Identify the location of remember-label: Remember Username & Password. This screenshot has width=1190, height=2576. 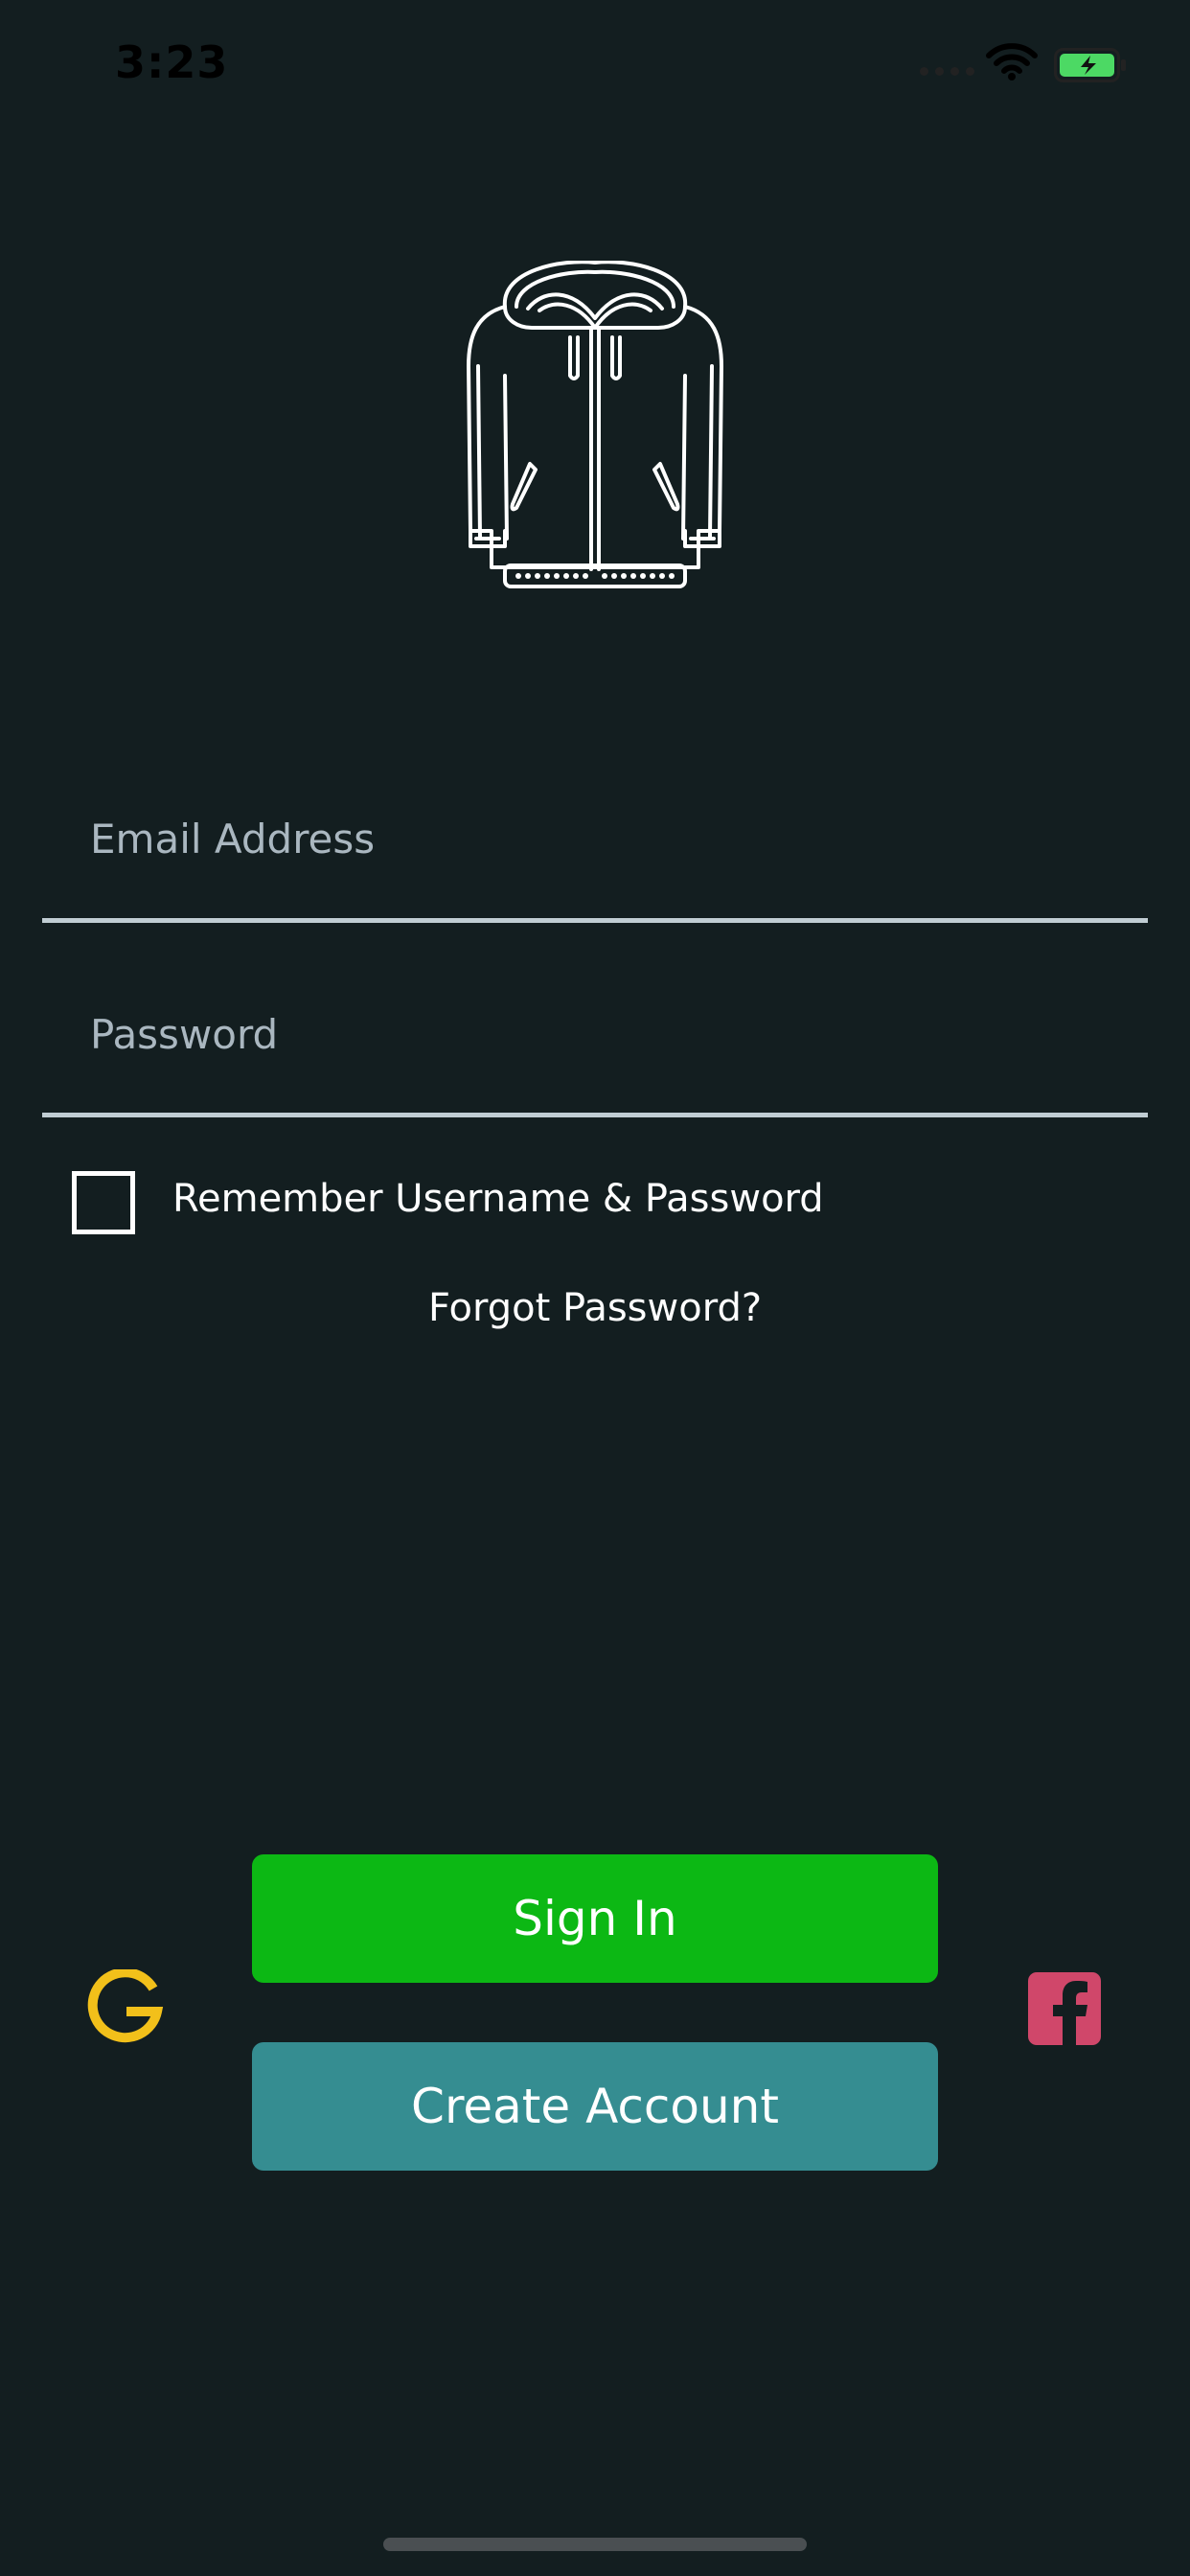
(498, 1199).